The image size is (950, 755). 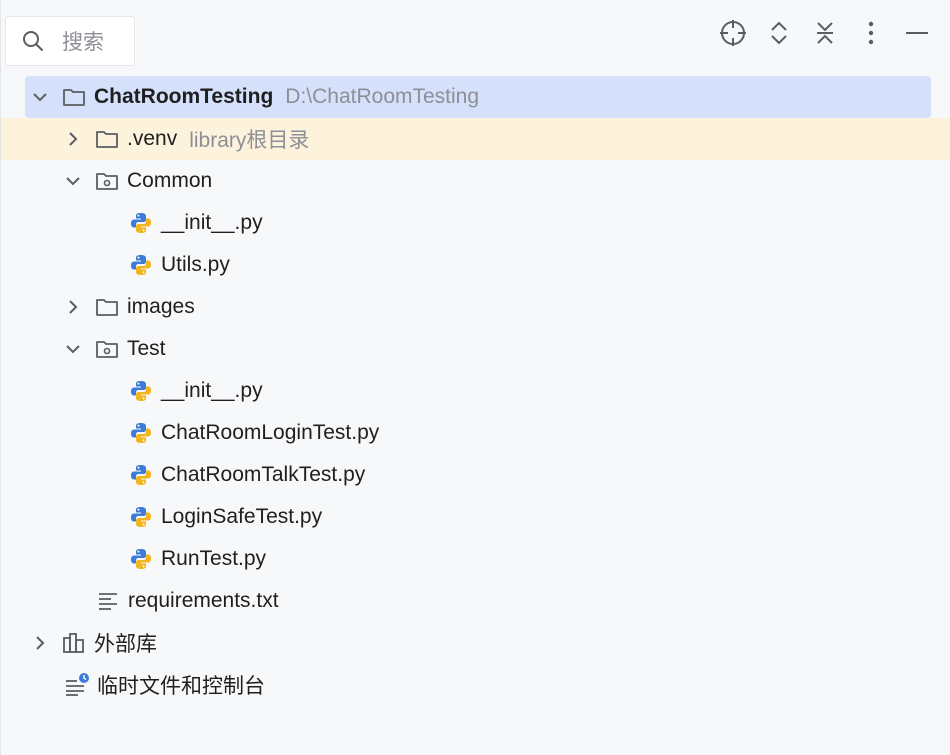 I want to click on tree-file-test-init: __init__.py, so click(x=475, y=391).